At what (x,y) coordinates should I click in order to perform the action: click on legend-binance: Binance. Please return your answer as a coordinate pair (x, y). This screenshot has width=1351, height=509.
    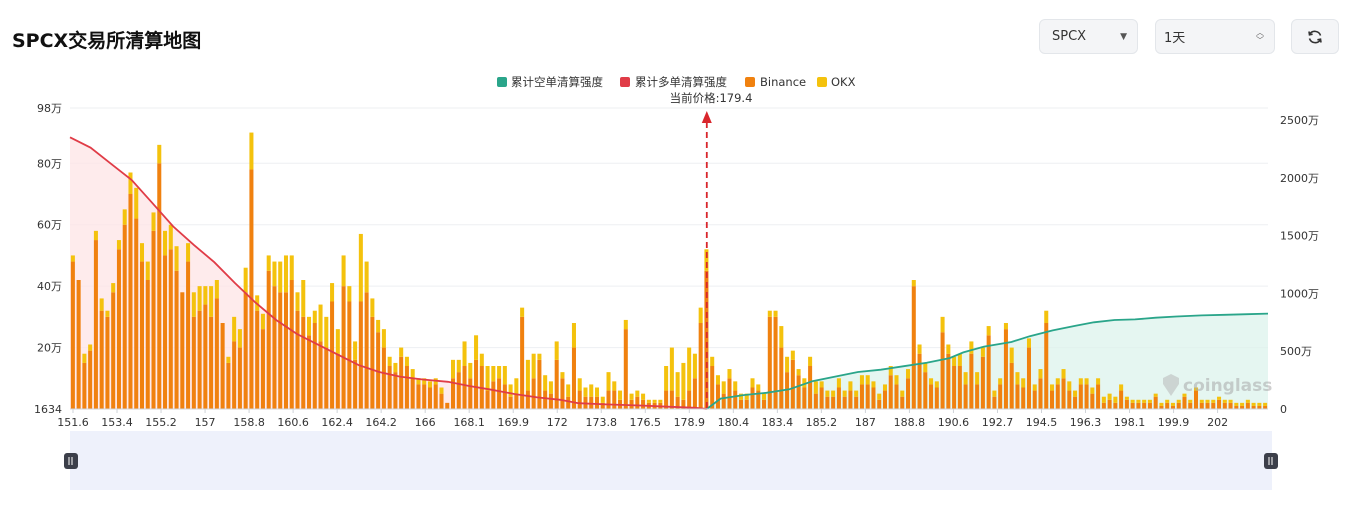
    Looking at the image, I should click on (783, 82).